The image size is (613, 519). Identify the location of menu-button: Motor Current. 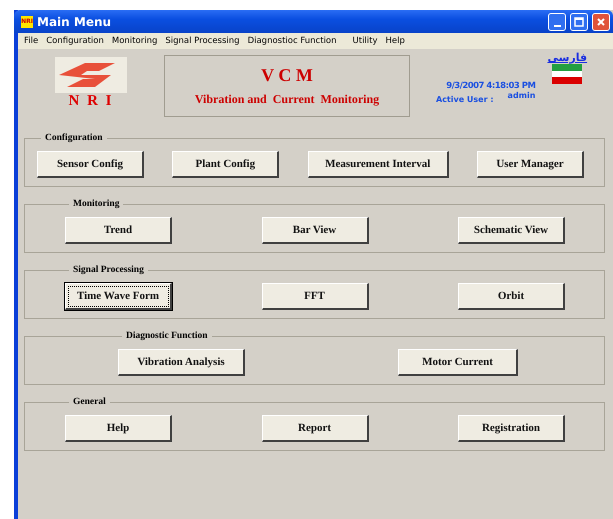
(458, 362).